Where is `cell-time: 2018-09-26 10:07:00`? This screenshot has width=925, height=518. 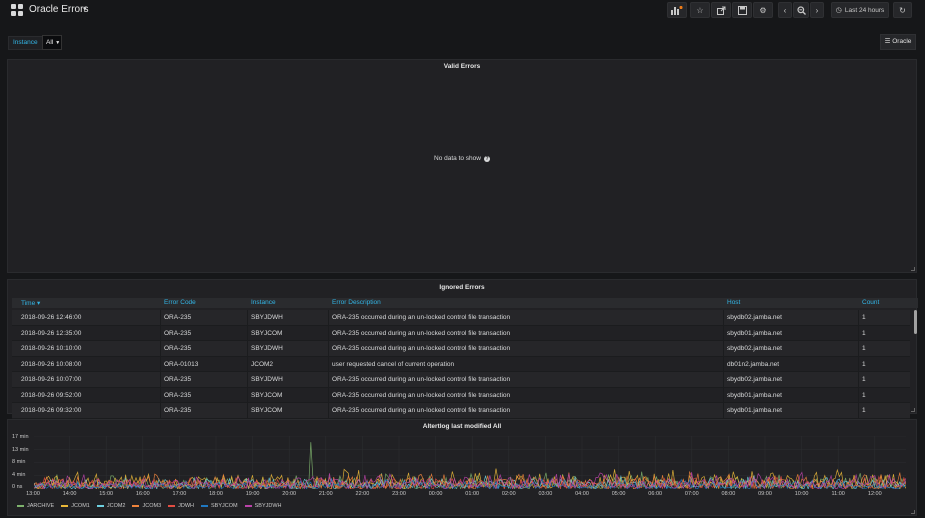 cell-time: 2018-09-26 10:07:00 is located at coordinates (51, 379).